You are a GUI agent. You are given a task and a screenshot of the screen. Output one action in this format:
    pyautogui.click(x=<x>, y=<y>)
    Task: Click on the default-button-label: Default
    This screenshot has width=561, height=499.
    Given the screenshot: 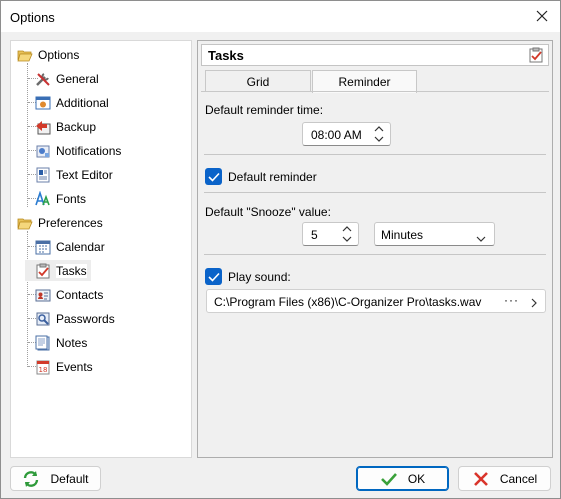 What is the action you would take?
    pyautogui.click(x=69, y=478)
    